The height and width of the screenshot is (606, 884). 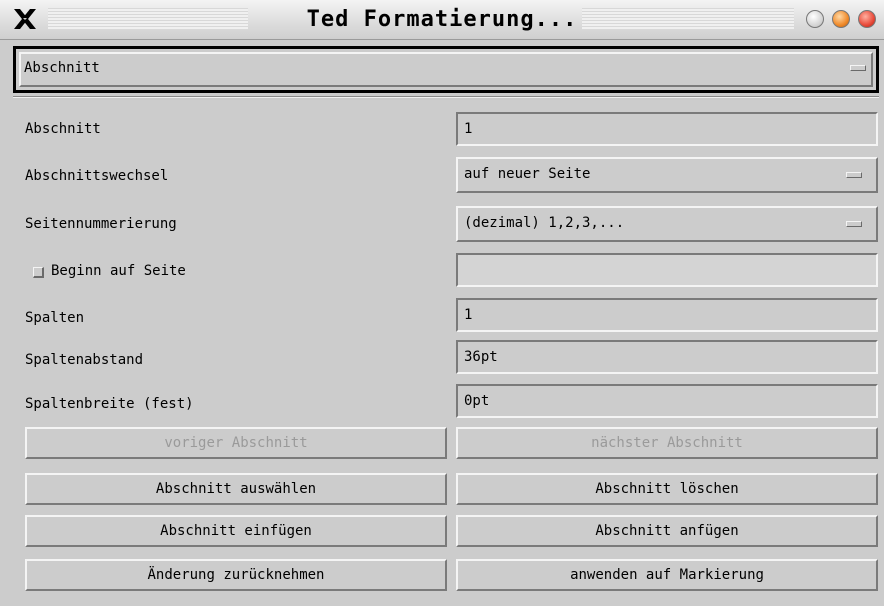 I want to click on start-page-checkbox, so click(x=38, y=272).